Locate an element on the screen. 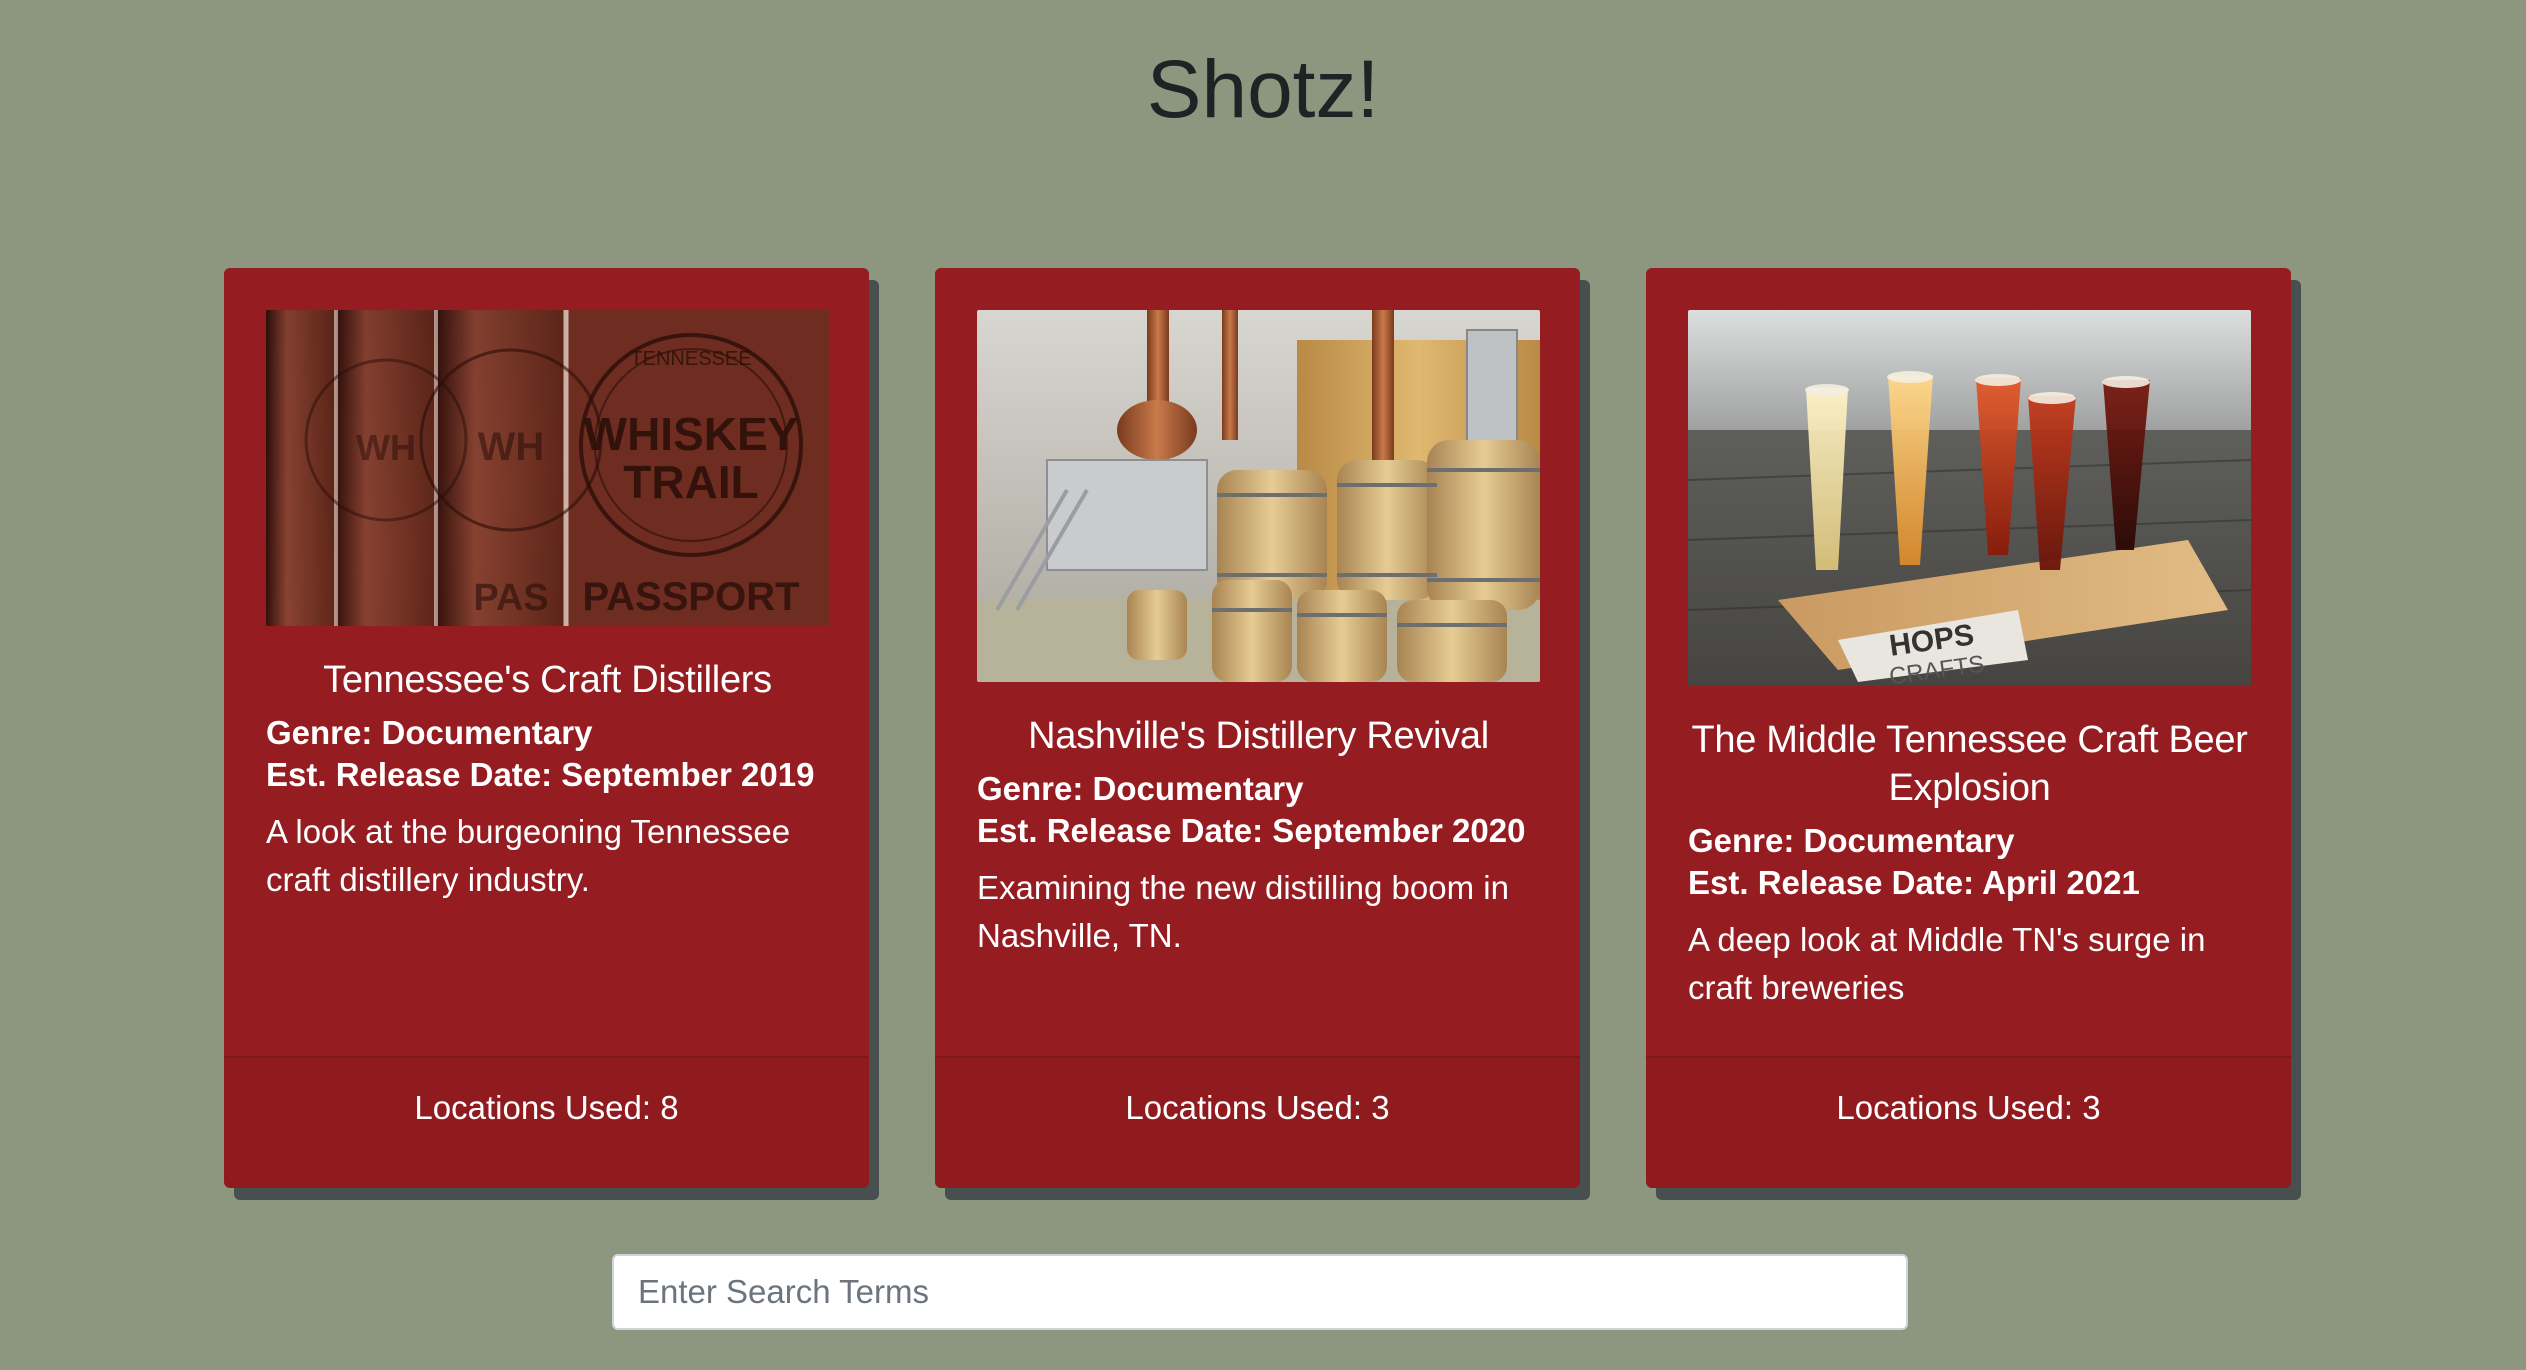 This screenshot has height=1370, width=2526. beer-flight-image: HOPS CRAFTS is located at coordinates (1969, 498).